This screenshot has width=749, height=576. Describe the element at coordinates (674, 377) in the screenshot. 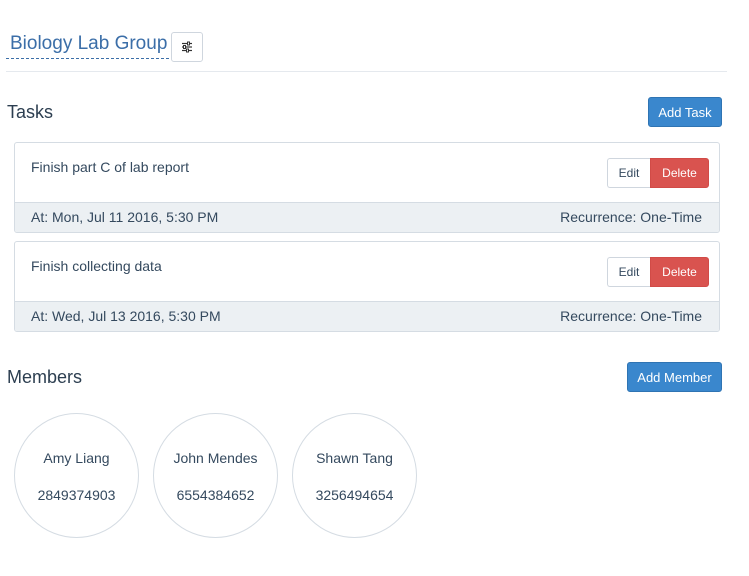

I see `add-member-button: Add Member` at that location.